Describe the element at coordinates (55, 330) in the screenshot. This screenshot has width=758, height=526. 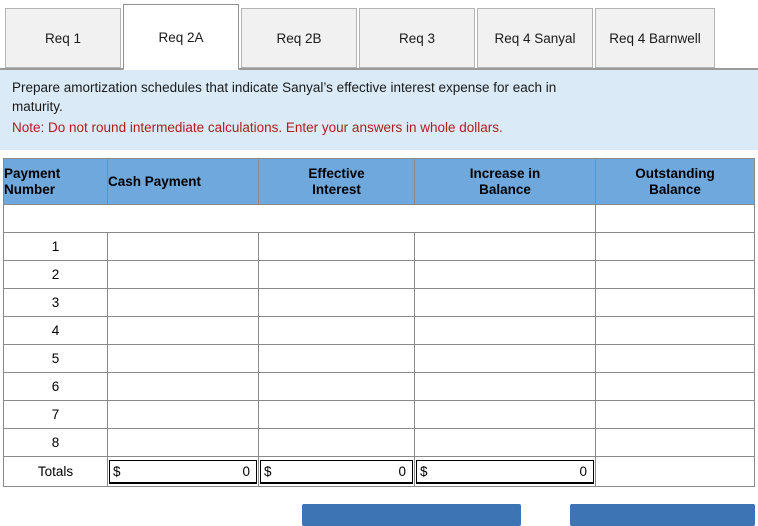
I see `payment-number-cell: 4` at that location.